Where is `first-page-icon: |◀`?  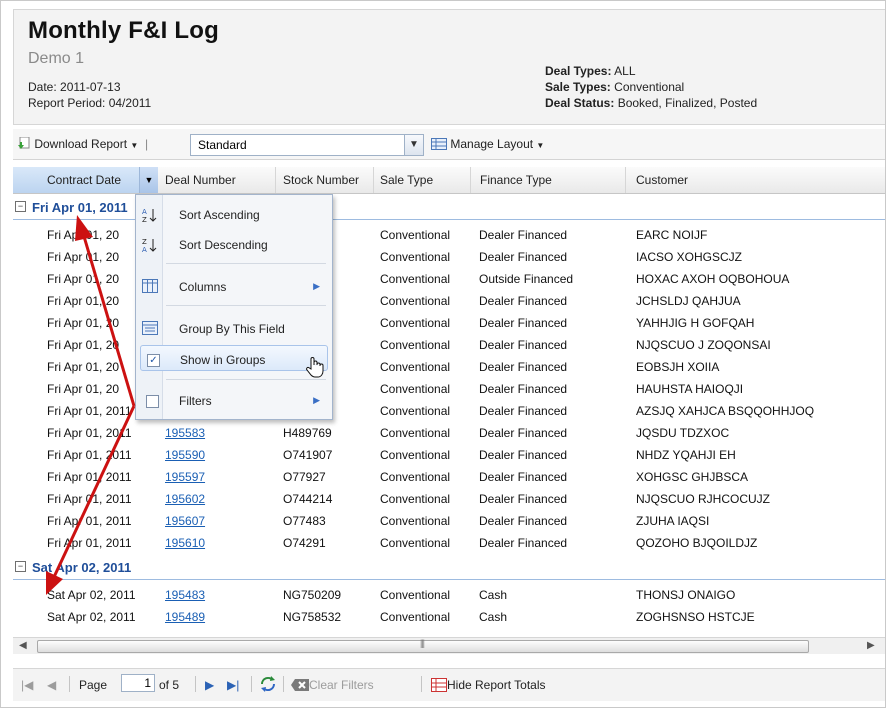
first-page-icon: |◀ is located at coordinates (27, 685).